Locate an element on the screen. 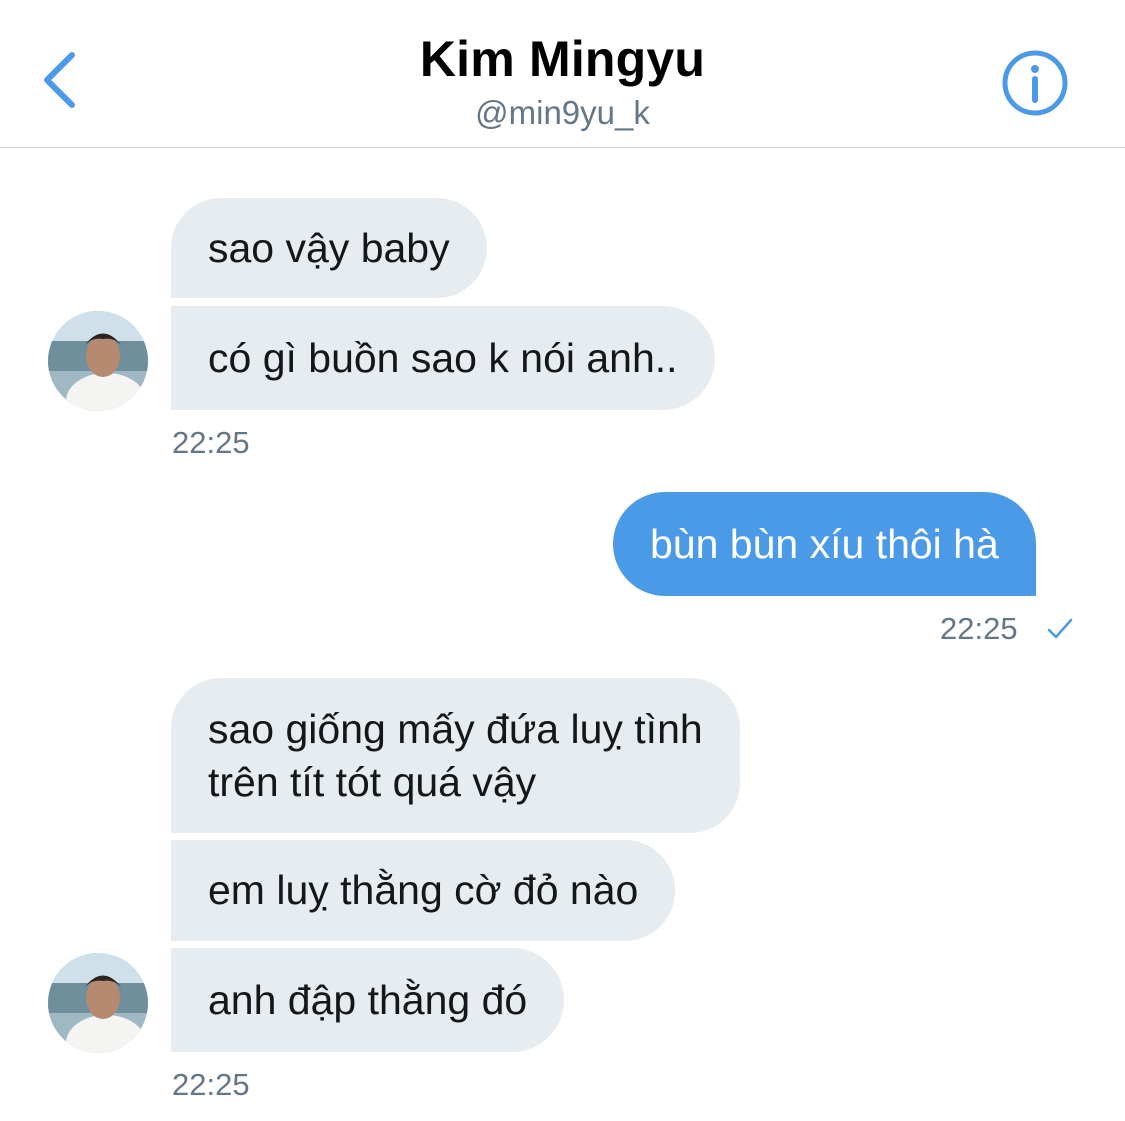 Image resolution: width=1125 pixels, height=1121 pixels. message-line: sao giống mấy đứa luỵ tình is located at coordinates (455, 729).